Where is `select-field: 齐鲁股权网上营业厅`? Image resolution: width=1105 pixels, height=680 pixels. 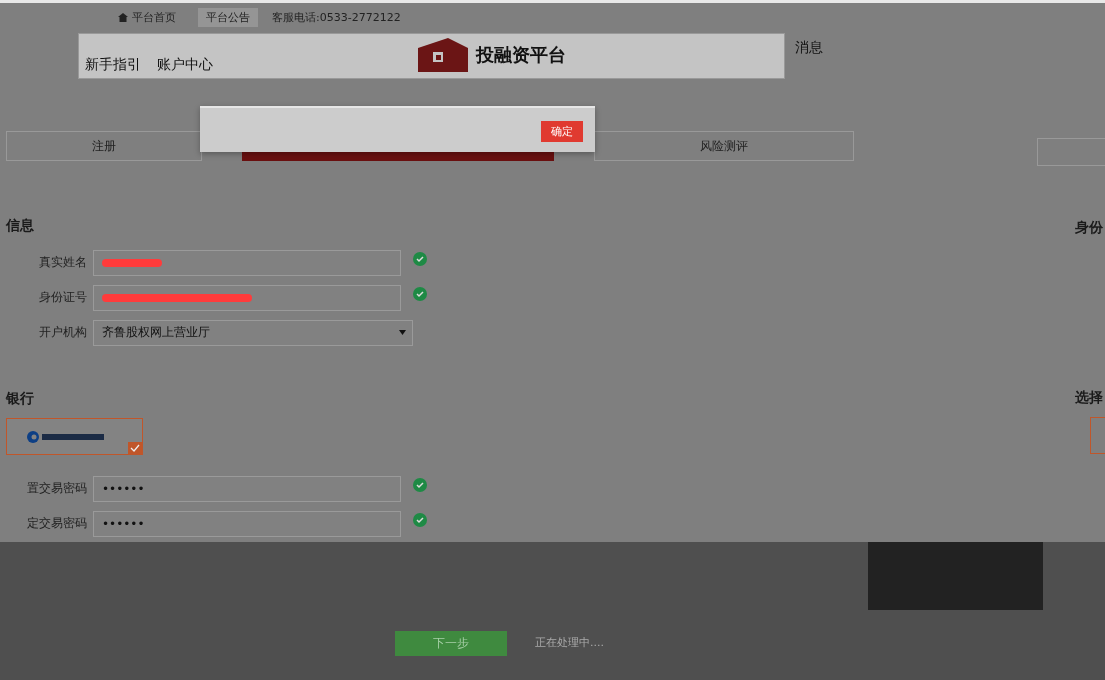 select-field: 齐鲁股权网上营业厅 is located at coordinates (253, 332).